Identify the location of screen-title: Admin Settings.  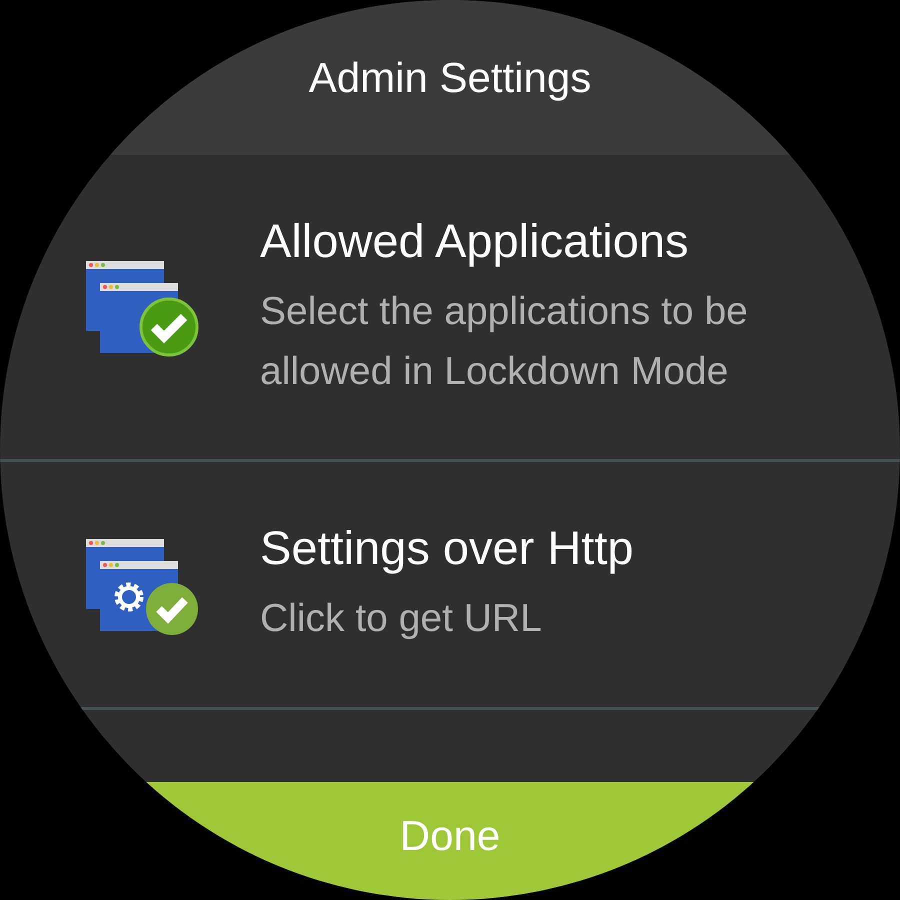
(450, 78).